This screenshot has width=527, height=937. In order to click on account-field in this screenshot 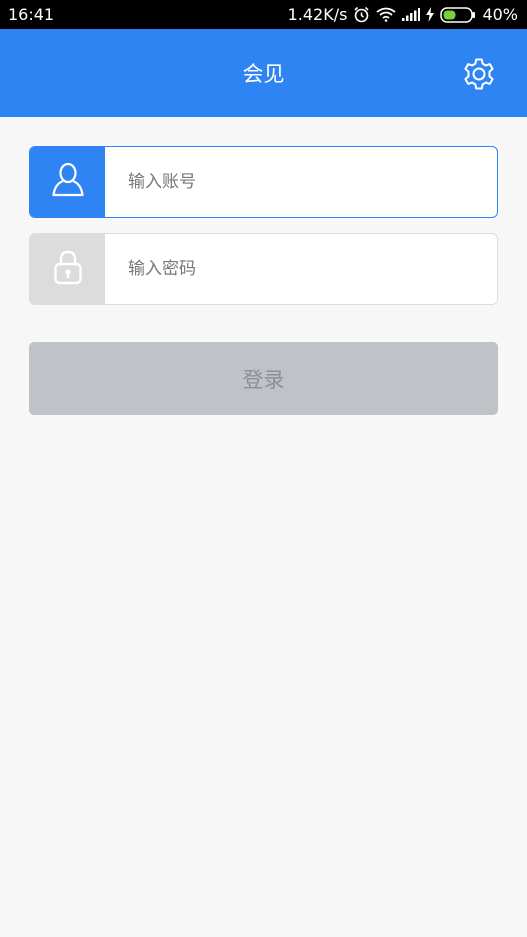, I will do `click(263, 182)`.